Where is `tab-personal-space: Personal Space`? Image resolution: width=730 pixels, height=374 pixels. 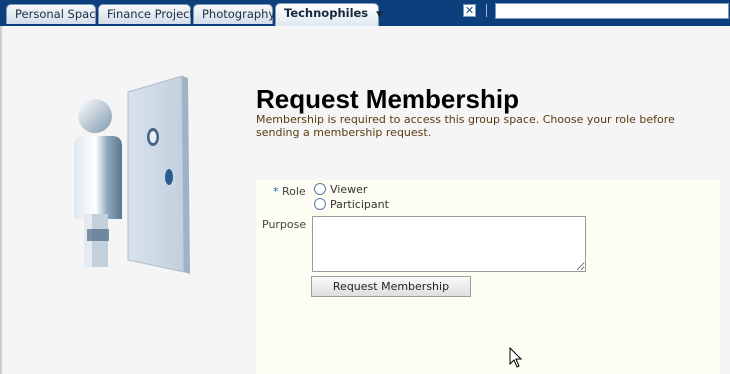 tab-personal-space: Personal Space is located at coordinates (54, 14).